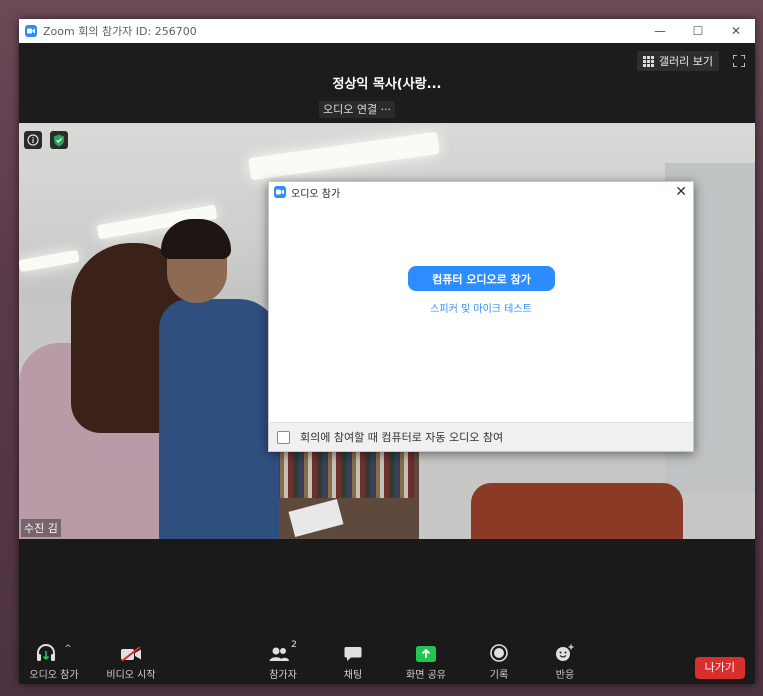 The width and height of the screenshot is (763, 696). I want to click on top-speaker-strip: 갤러리 보기 정상익 목사(사랑... 오디오 연결 ···, so click(387, 83).